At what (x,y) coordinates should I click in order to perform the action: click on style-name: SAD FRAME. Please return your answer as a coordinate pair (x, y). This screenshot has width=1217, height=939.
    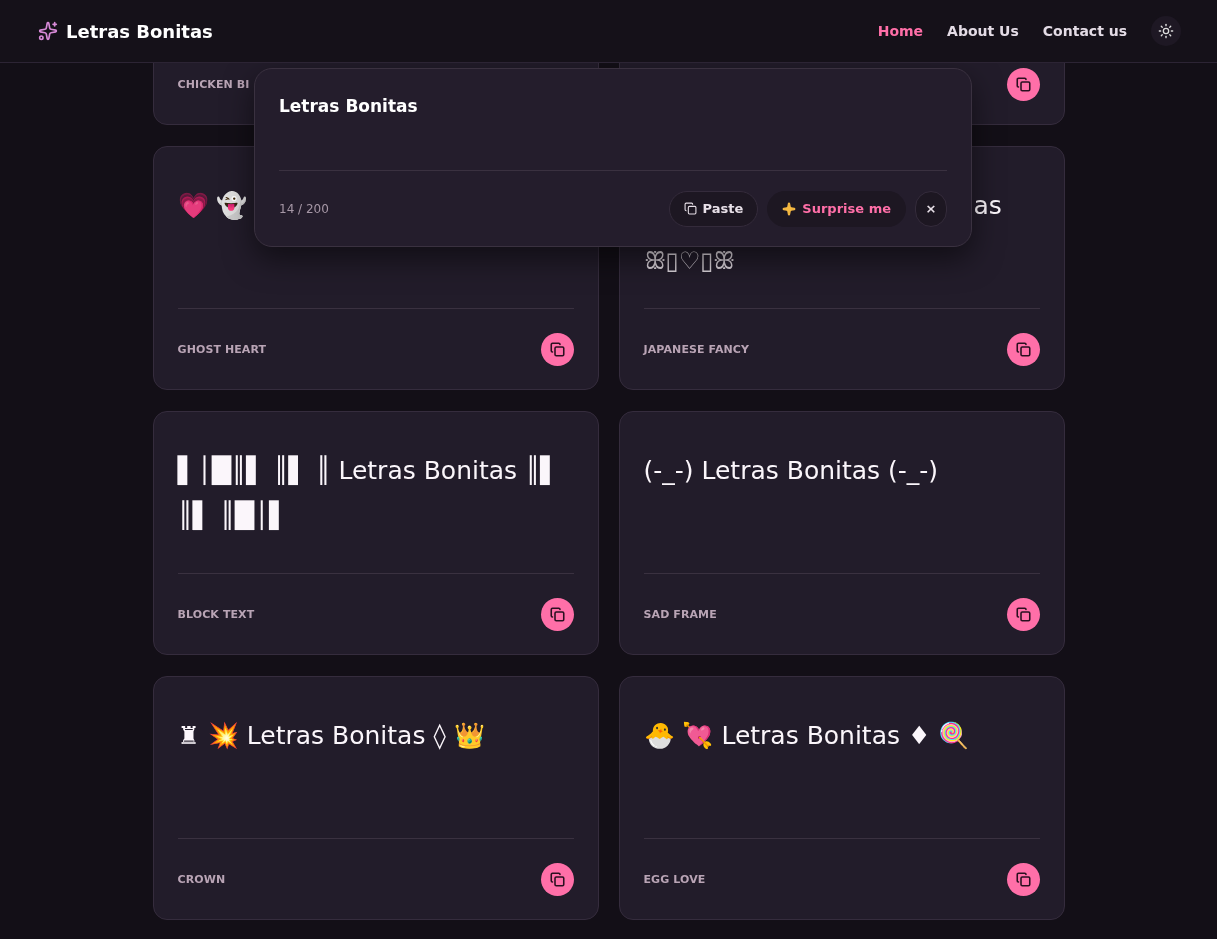
    Looking at the image, I should click on (680, 614).